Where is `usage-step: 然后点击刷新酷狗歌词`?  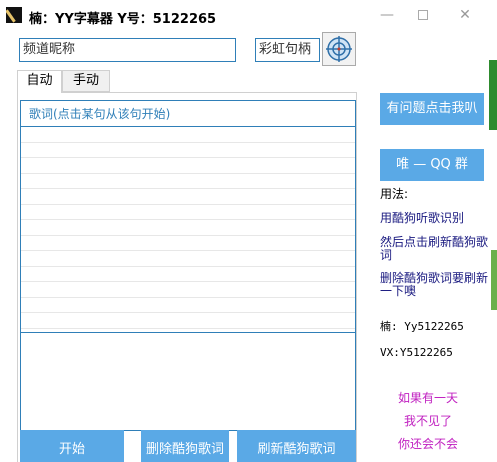 usage-step: 然后点击刷新酷狗歌词 is located at coordinates (434, 248).